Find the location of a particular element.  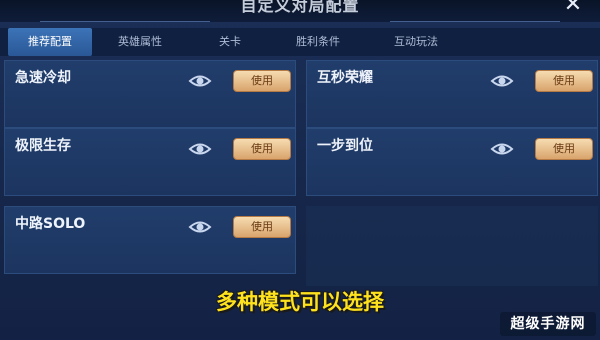

mode-card: 急速冷却 使用 is located at coordinates (150, 94).